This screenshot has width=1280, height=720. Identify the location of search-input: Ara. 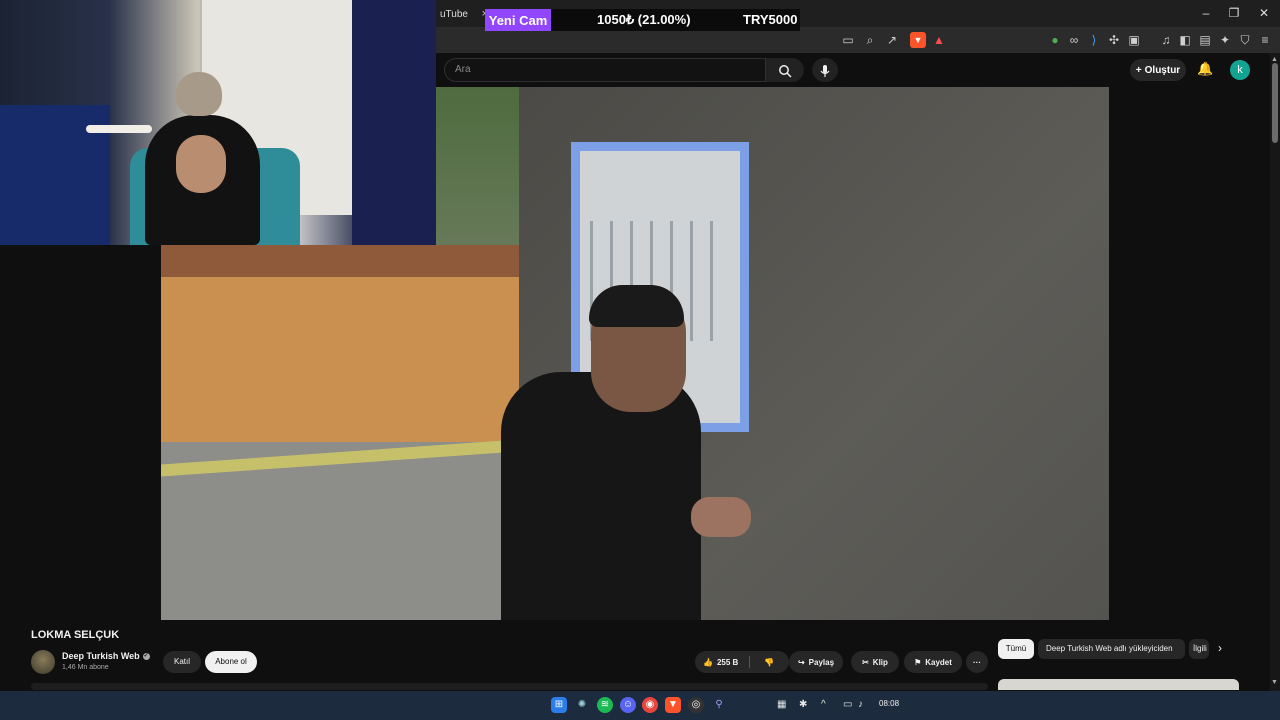
(605, 70).